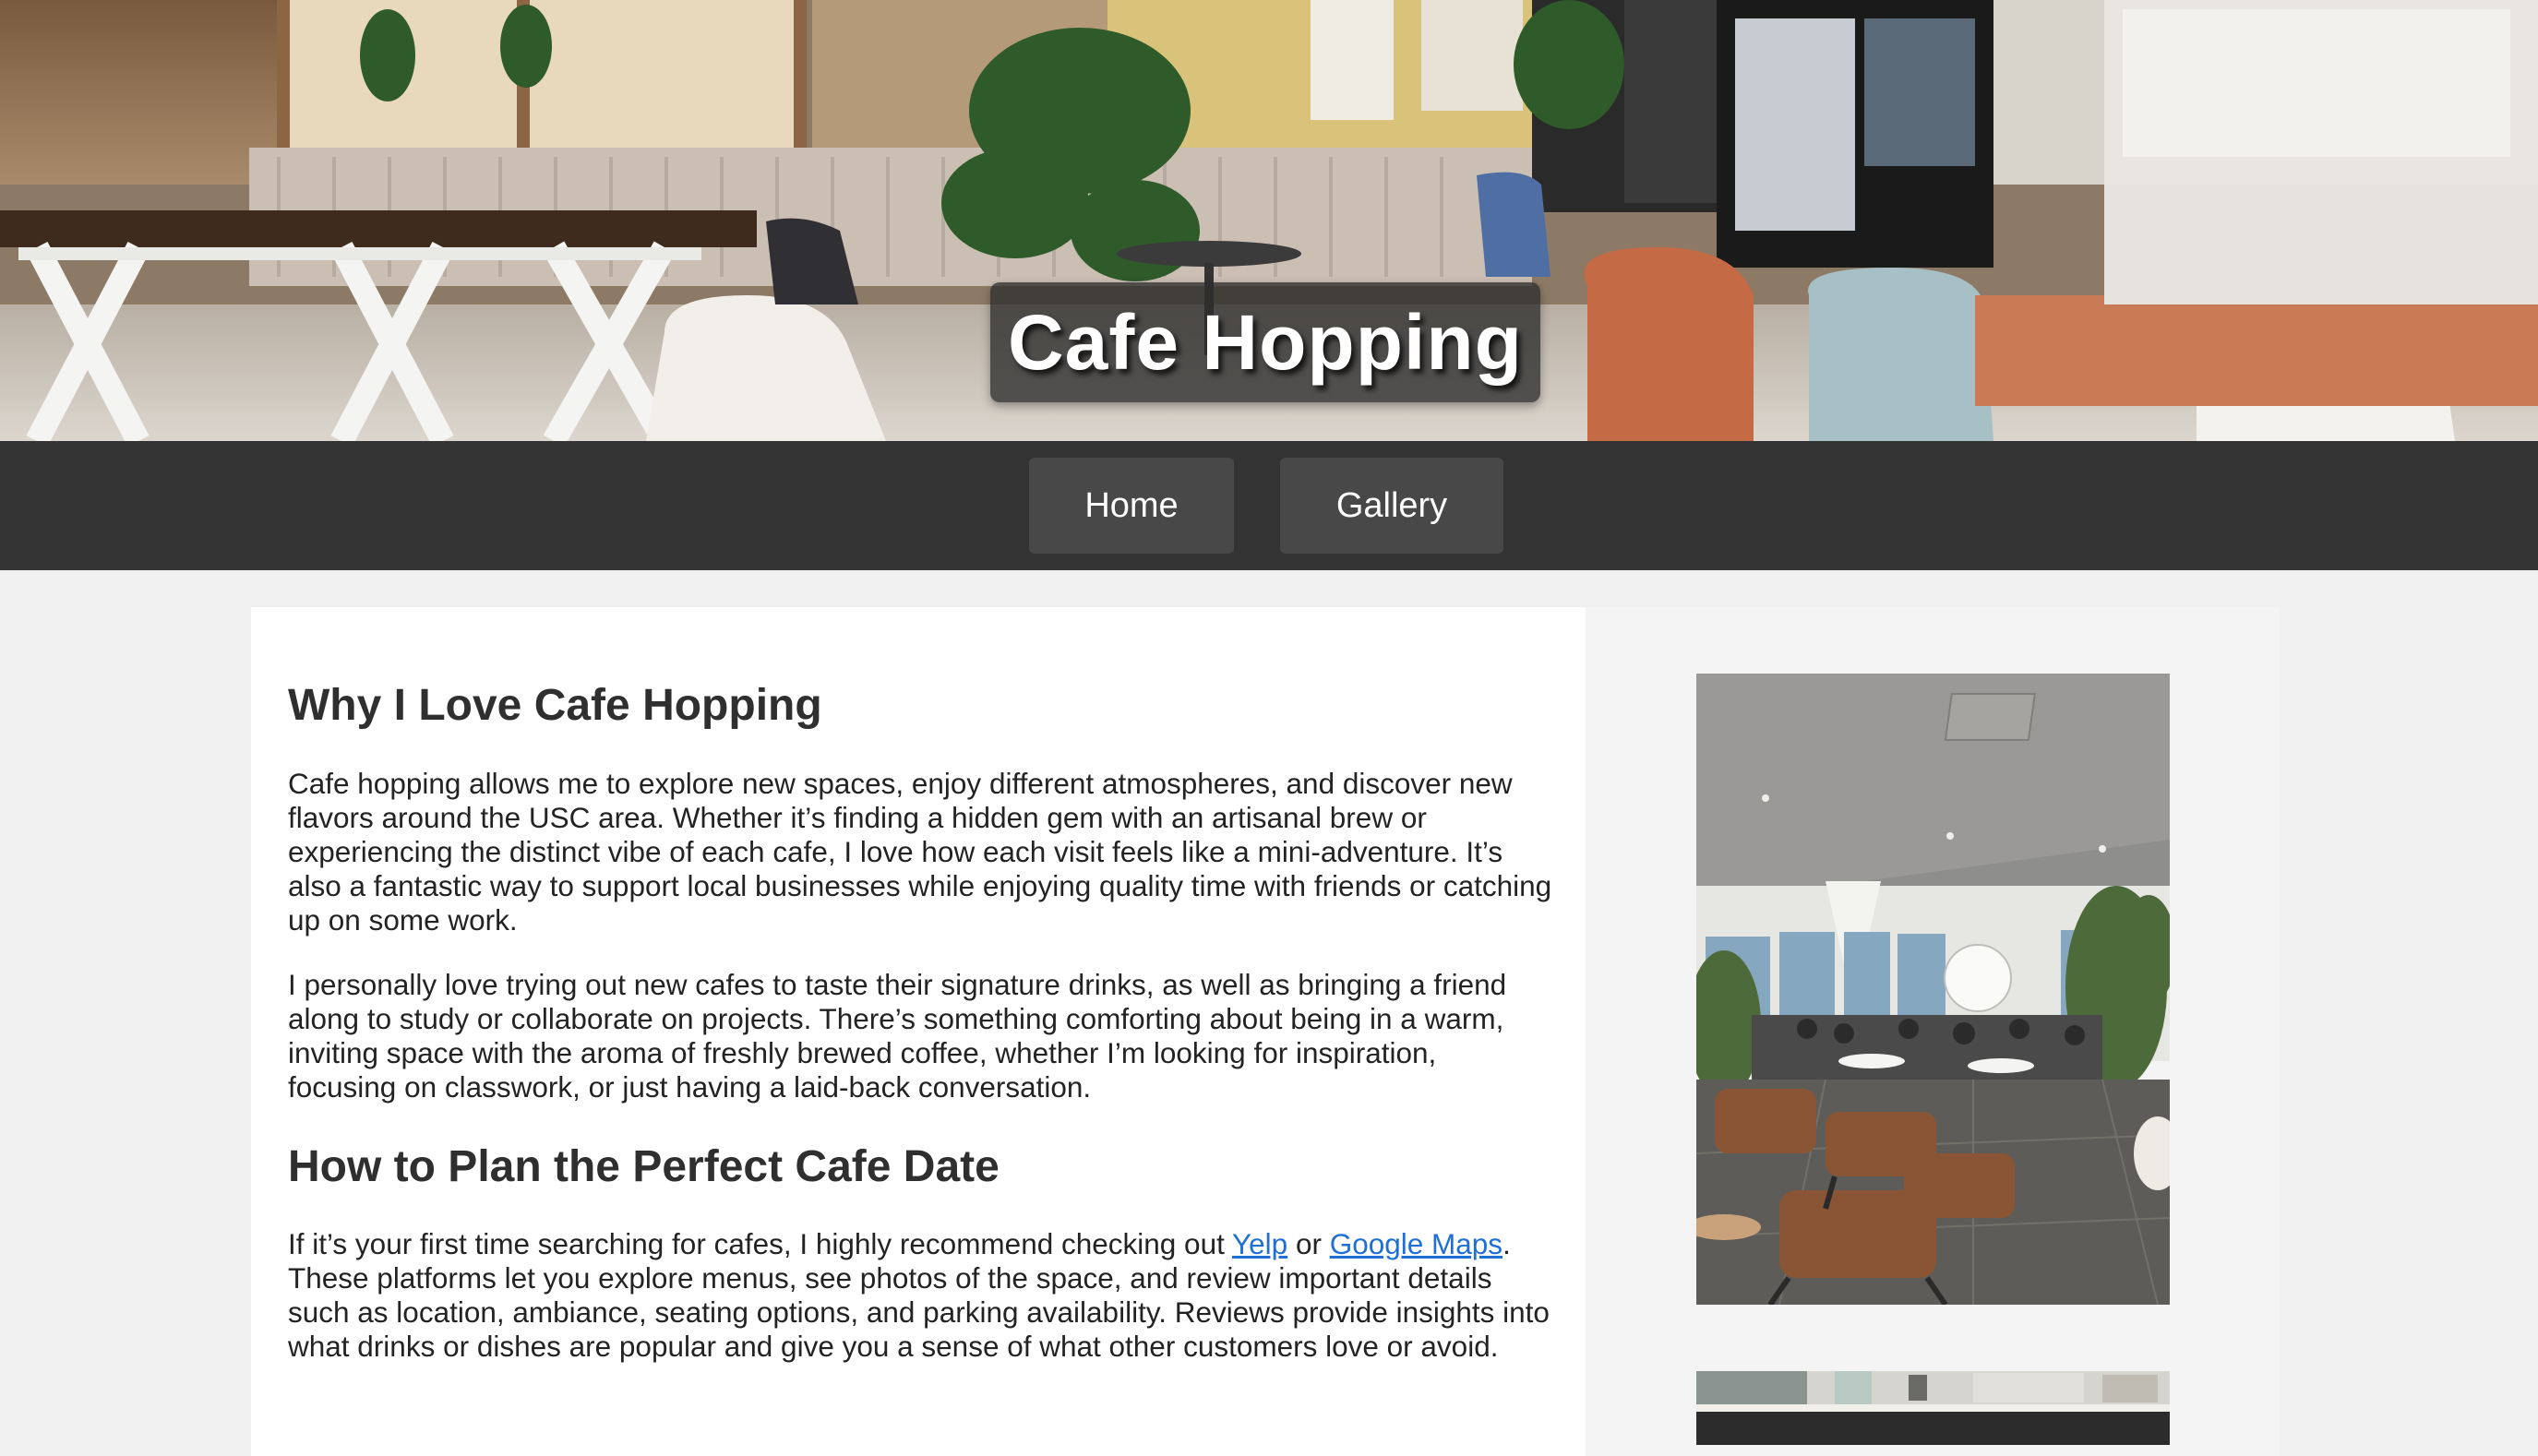 The image size is (2538, 1456). Describe the element at coordinates (1416, 1243) in the screenshot. I see `google-maps-link: Google Maps` at that location.